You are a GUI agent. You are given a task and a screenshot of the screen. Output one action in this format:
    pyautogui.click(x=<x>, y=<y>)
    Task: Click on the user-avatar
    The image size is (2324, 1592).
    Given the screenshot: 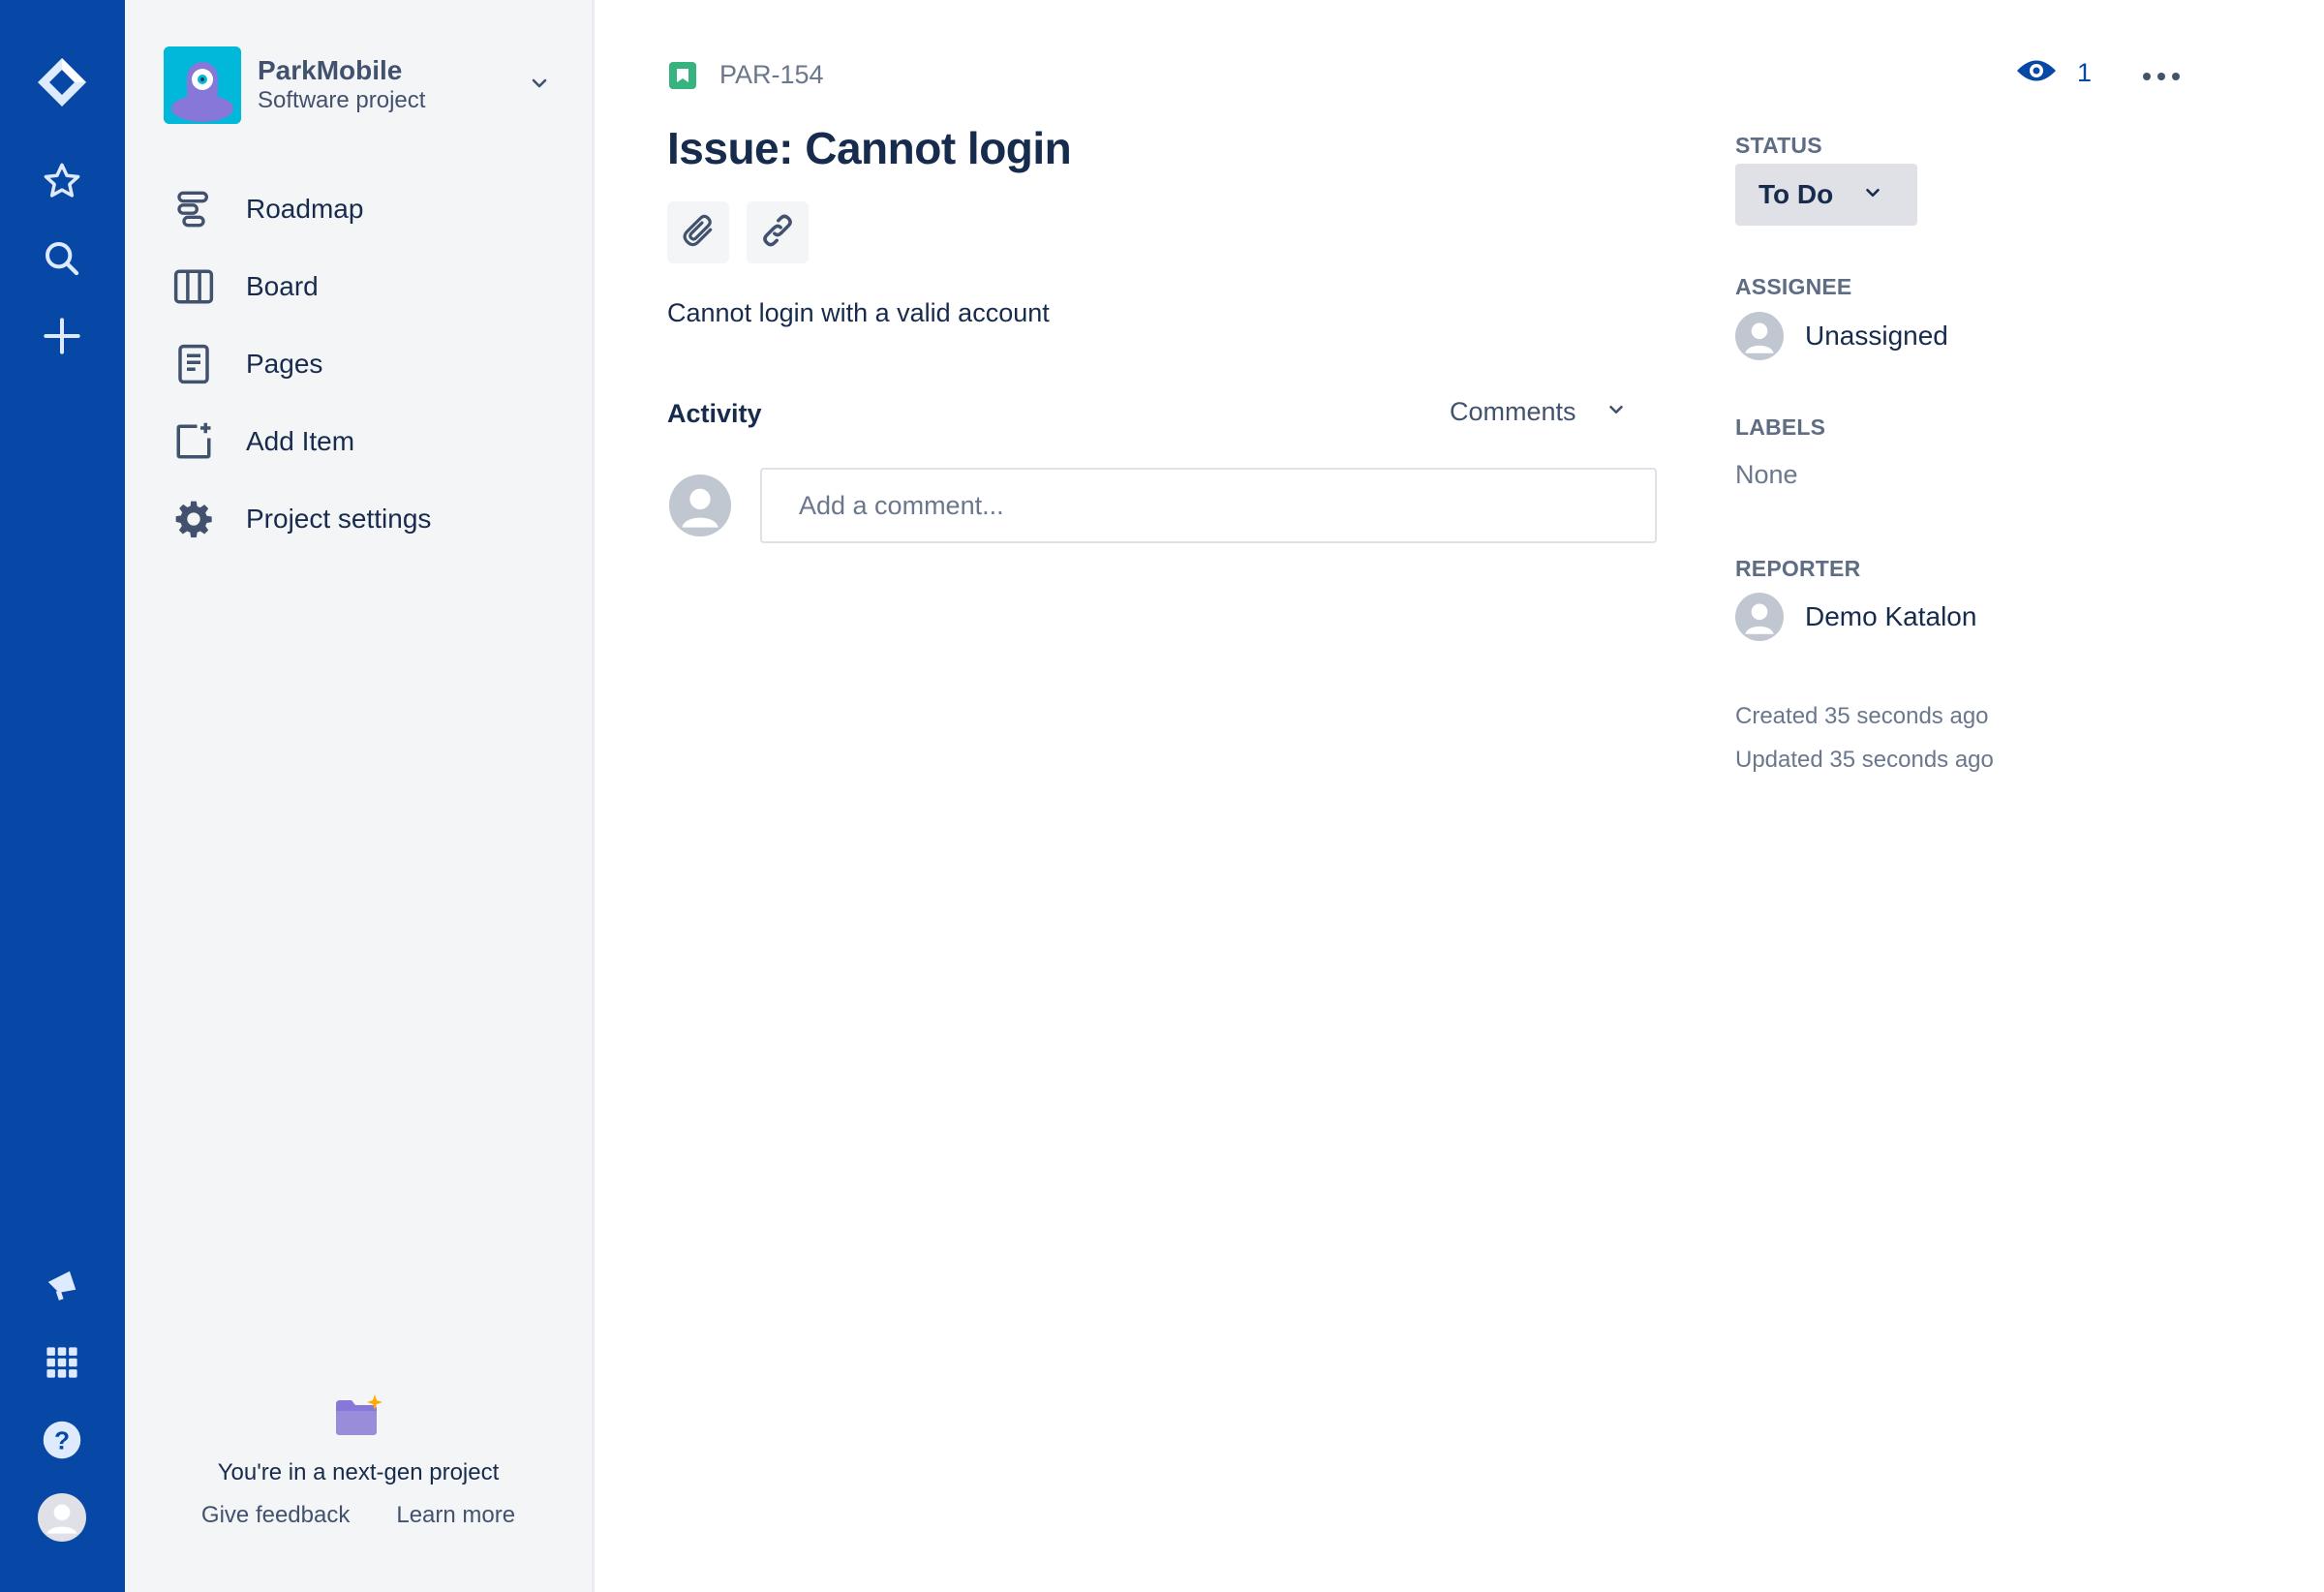 What is the action you would take?
    pyautogui.click(x=700, y=506)
    